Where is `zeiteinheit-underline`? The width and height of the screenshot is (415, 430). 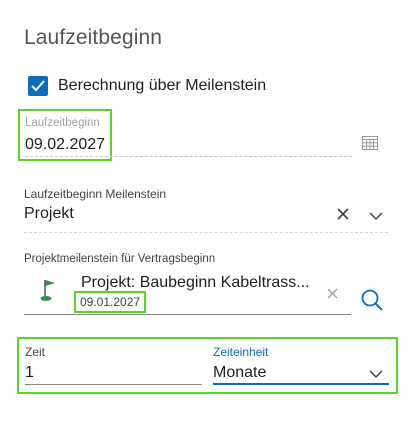
zeiteinheit-underline is located at coordinates (301, 384).